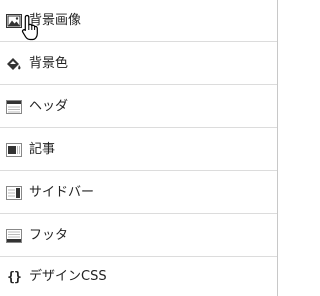 This screenshot has height=296, width=320. Describe the element at coordinates (138, 21) in the screenshot. I see `menu-item-background-image: 背景画像` at that location.